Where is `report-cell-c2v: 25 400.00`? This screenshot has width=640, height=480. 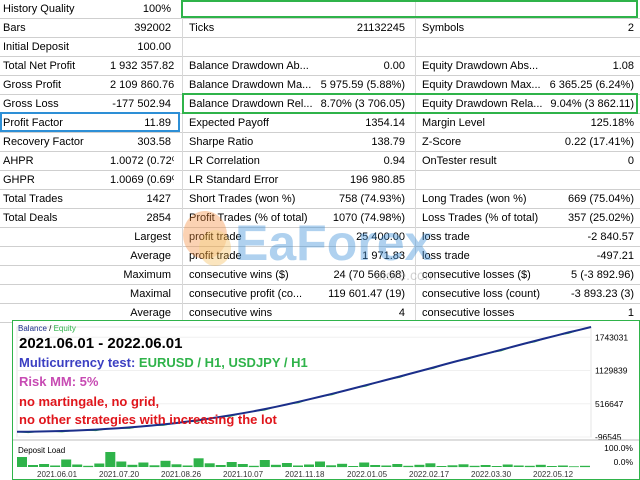 report-cell-c2v: 25 400.00 is located at coordinates (380, 237).